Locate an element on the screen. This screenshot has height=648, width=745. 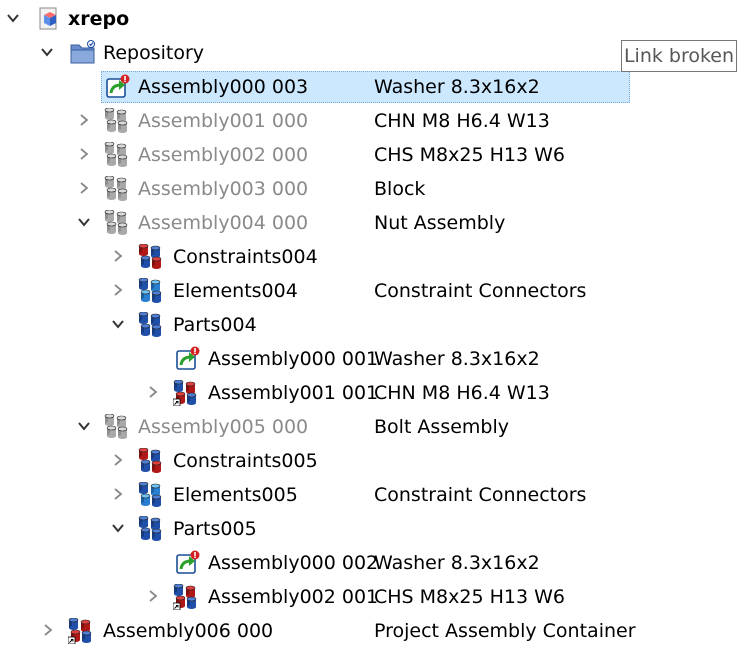
tree-item: Elements005 Constraint Connectors is located at coordinates (372, 495).